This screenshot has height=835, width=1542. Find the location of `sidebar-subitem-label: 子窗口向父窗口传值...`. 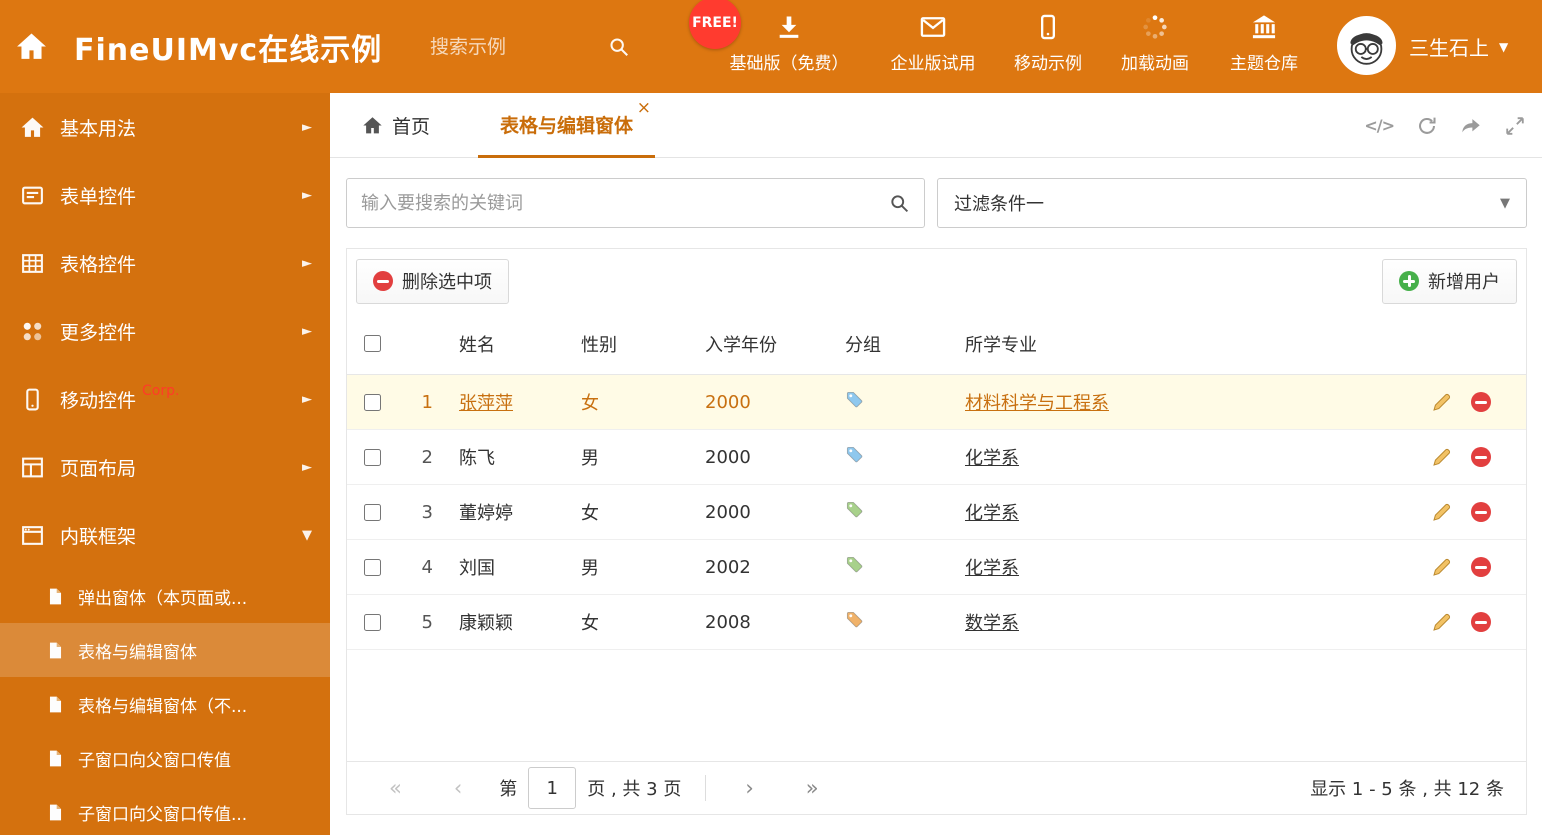

sidebar-subitem-label: 子窗口向父窗口传值... is located at coordinates (163, 814).